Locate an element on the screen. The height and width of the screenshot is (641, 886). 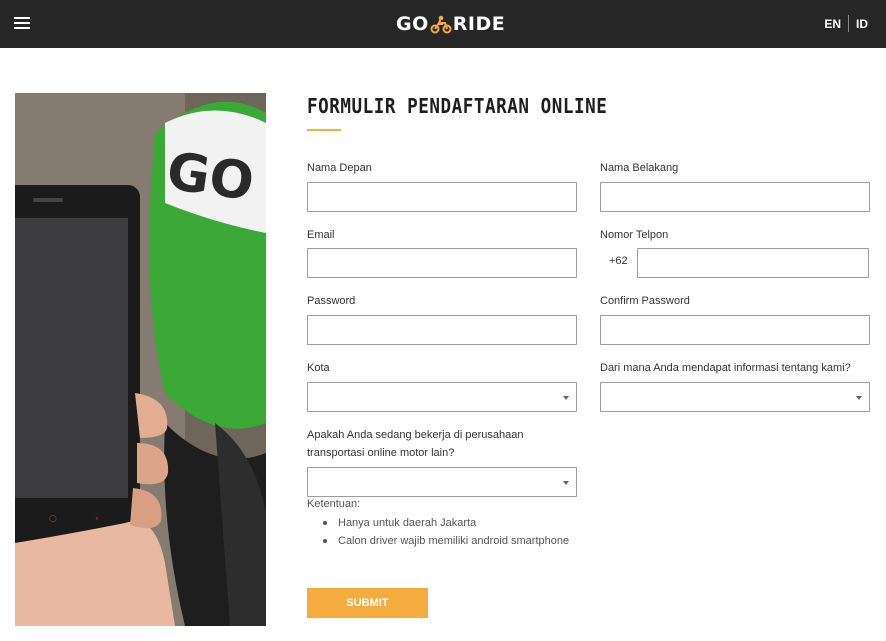
logo-text-go: GO is located at coordinates (412, 24).